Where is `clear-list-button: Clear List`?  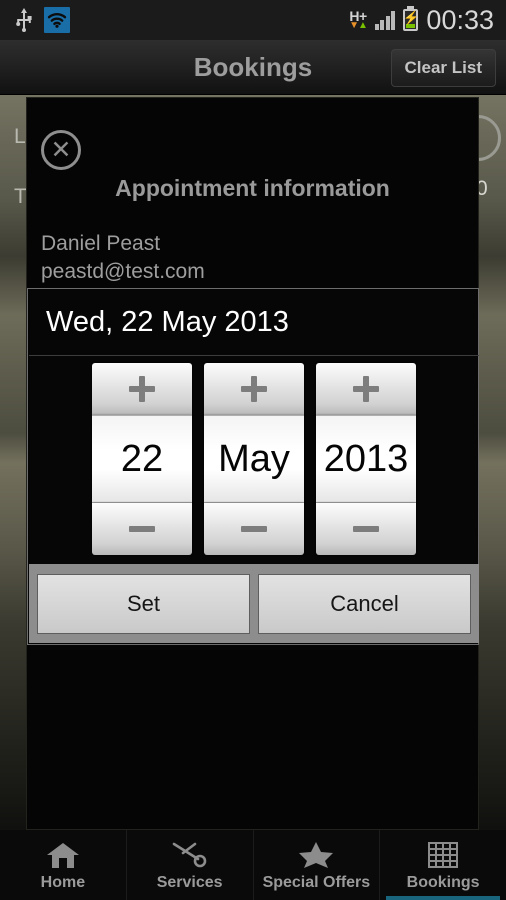 clear-list-button: Clear List is located at coordinates (443, 68).